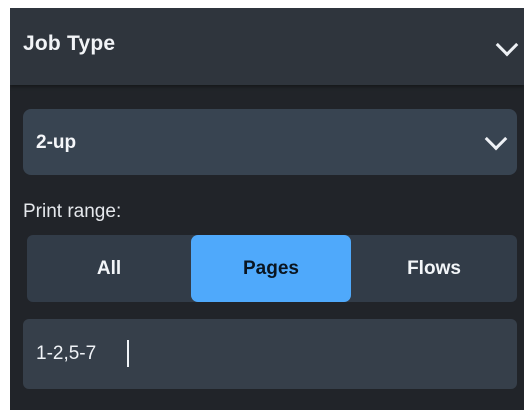  Describe the element at coordinates (56, 142) in the screenshot. I see `job-type-selected-value: 2-up` at that location.